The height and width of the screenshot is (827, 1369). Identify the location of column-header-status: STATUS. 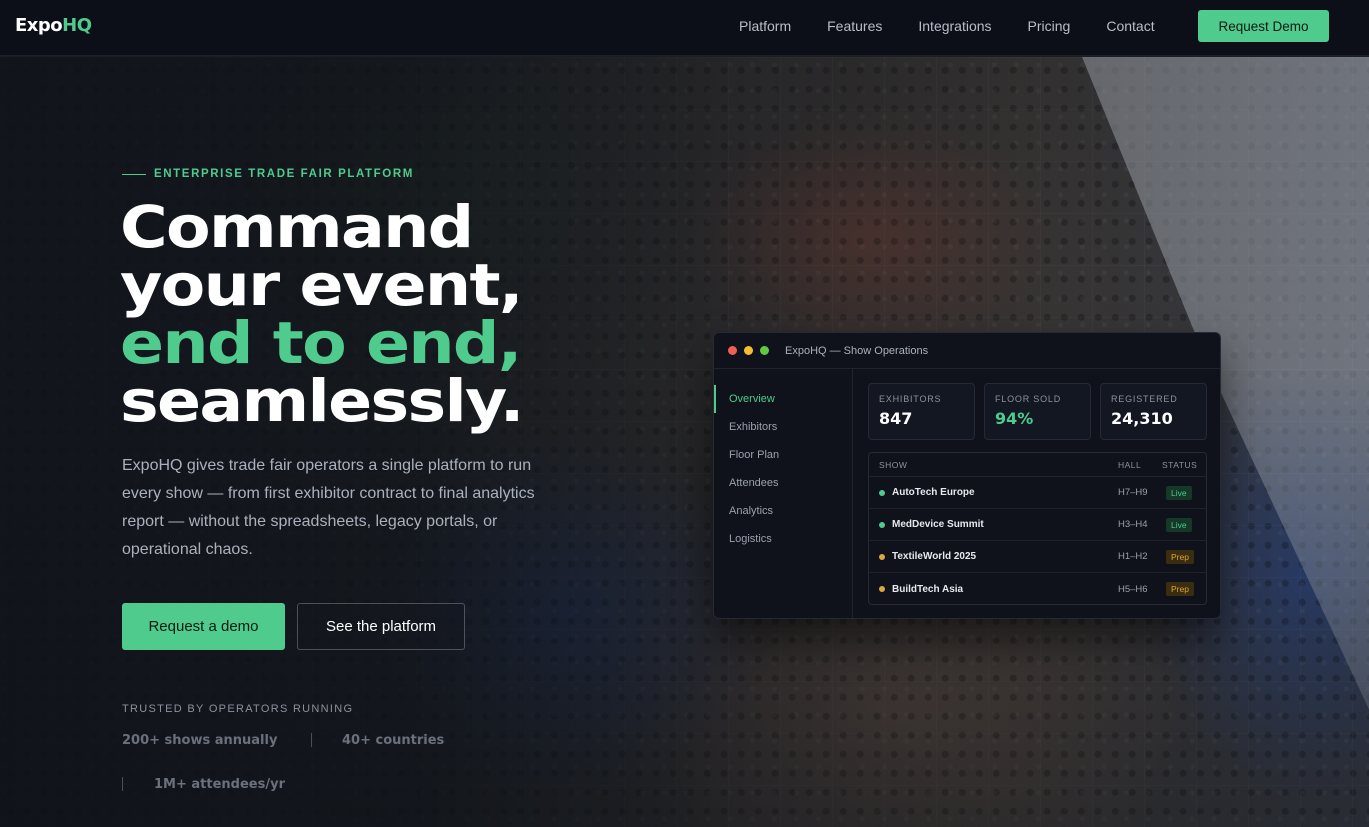
(1180, 464).